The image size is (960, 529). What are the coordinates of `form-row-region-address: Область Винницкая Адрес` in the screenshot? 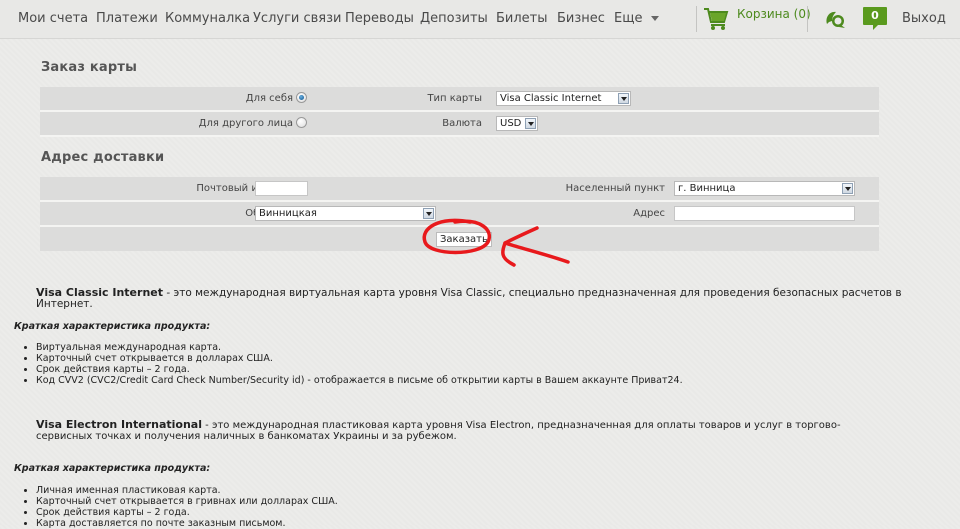 It's located at (459, 214).